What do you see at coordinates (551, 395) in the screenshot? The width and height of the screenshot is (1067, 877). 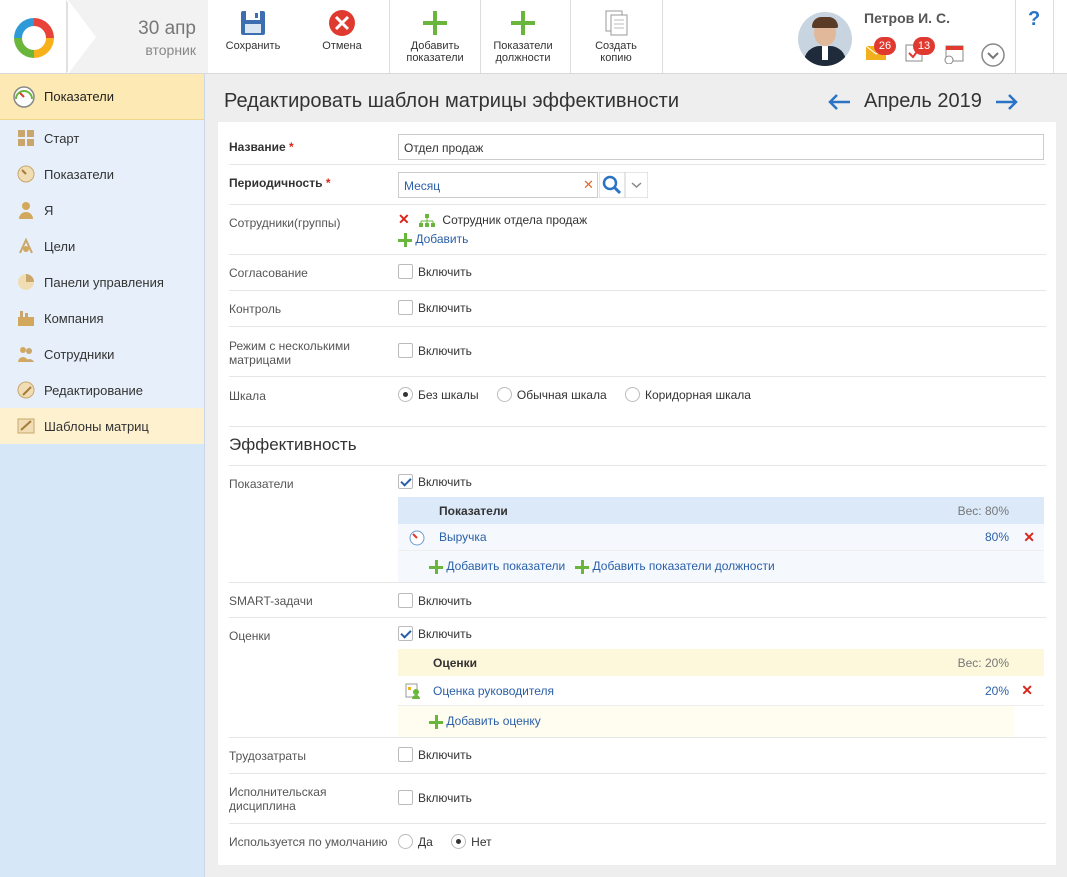 I see `scale-option-normal: Обычная шкала` at bounding box center [551, 395].